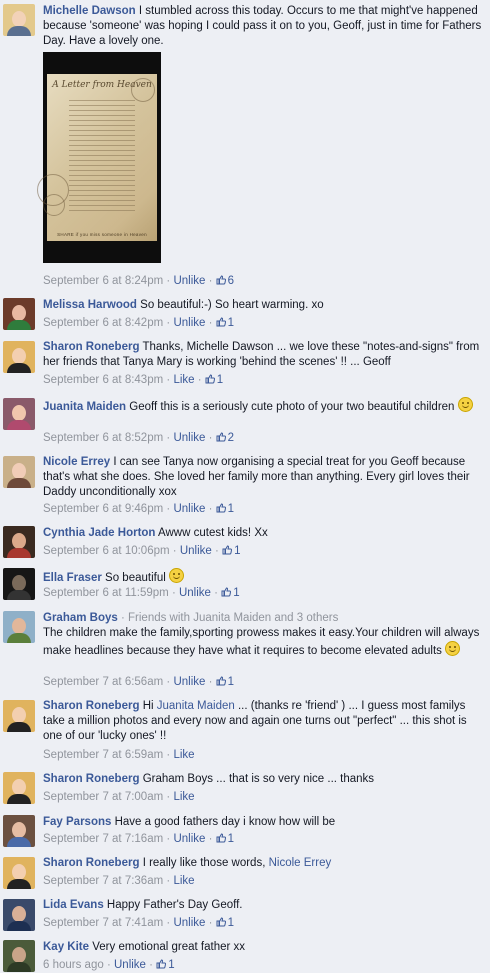 The height and width of the screenshot is (973, 490). What do you see at coordinates (106, 551) in the screenshot?
I see `timestamp: September 6 at 10:06pm` at bounding box center [106, 551].